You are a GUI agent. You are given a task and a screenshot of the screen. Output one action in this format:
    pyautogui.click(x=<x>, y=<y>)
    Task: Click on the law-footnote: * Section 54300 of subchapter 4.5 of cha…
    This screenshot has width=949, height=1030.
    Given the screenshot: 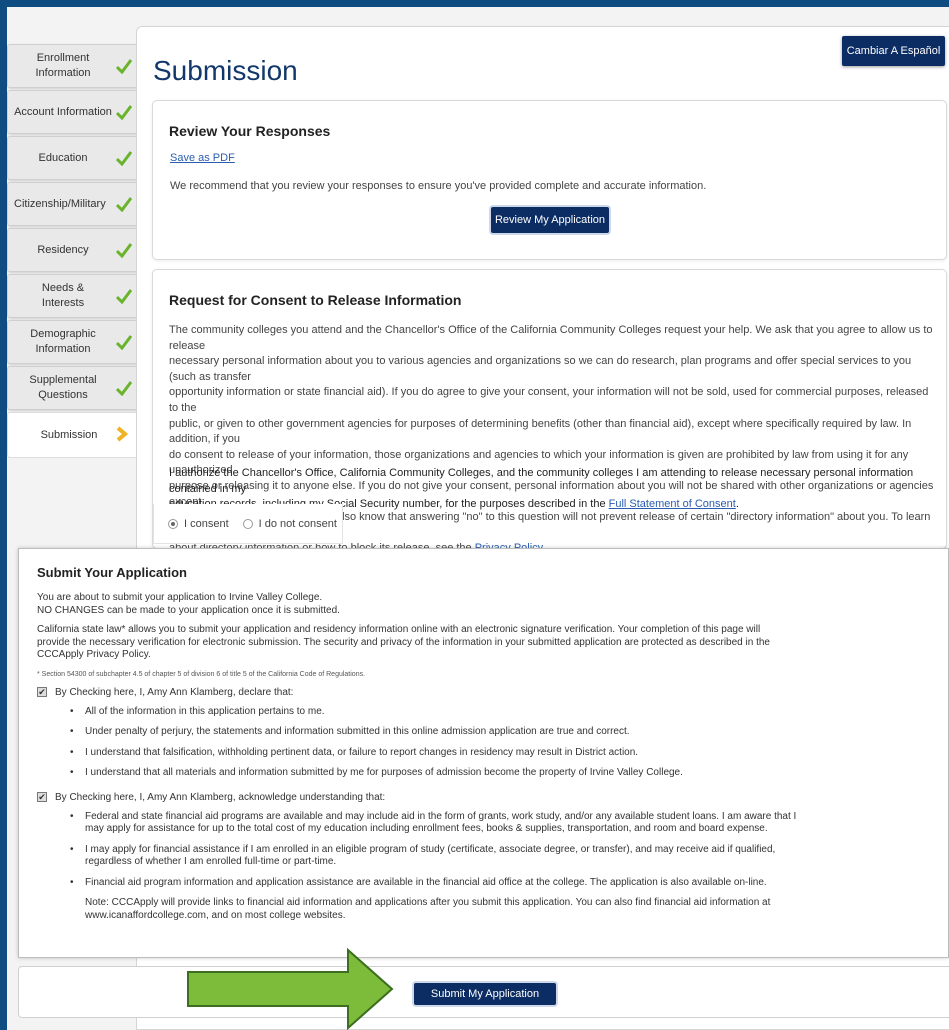 What is the action you would take?
    pyautogui.click(x=201, y=674)
    